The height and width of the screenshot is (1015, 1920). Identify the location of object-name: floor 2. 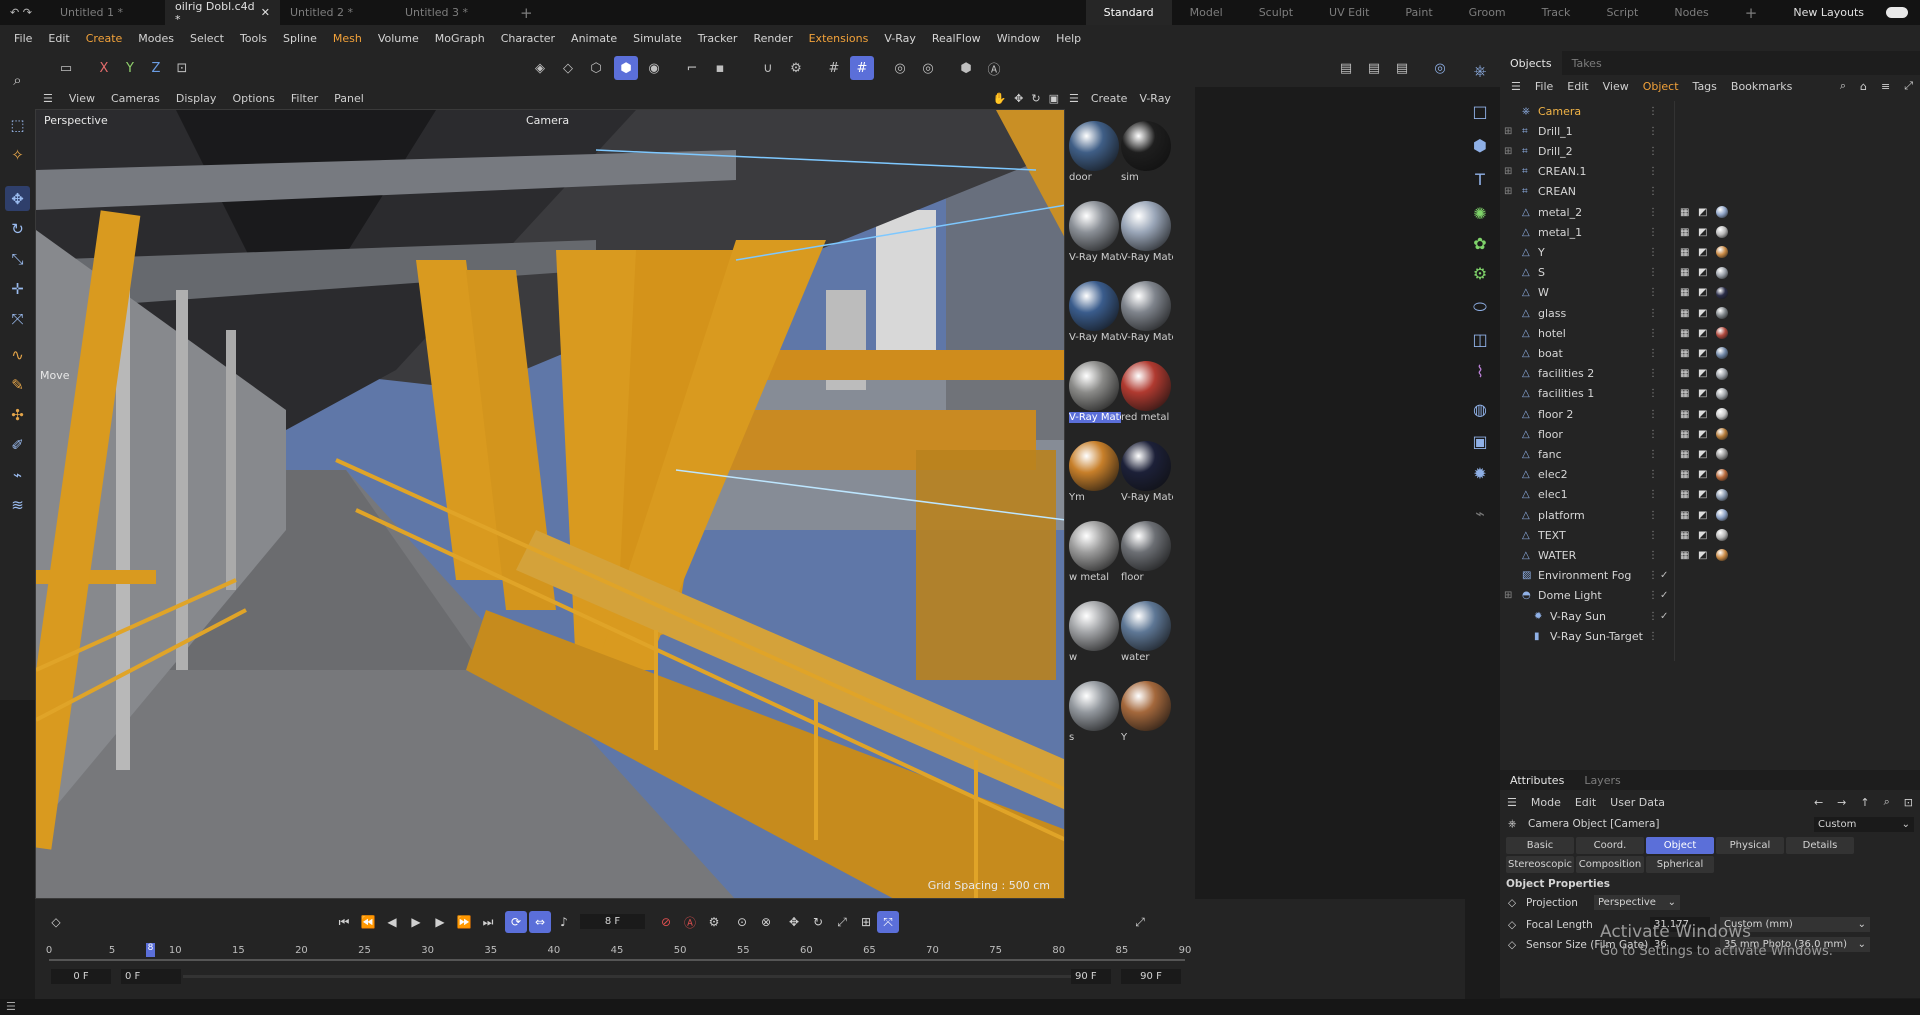
(1555, 414).